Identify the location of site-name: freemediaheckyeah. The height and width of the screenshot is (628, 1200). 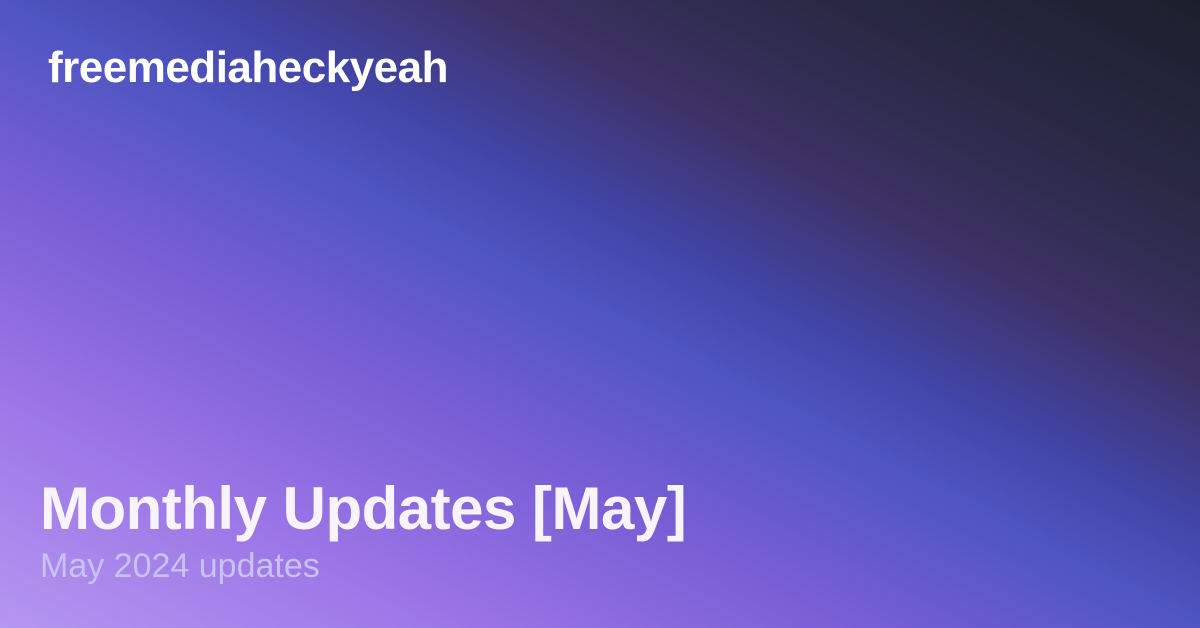
(248, 67).